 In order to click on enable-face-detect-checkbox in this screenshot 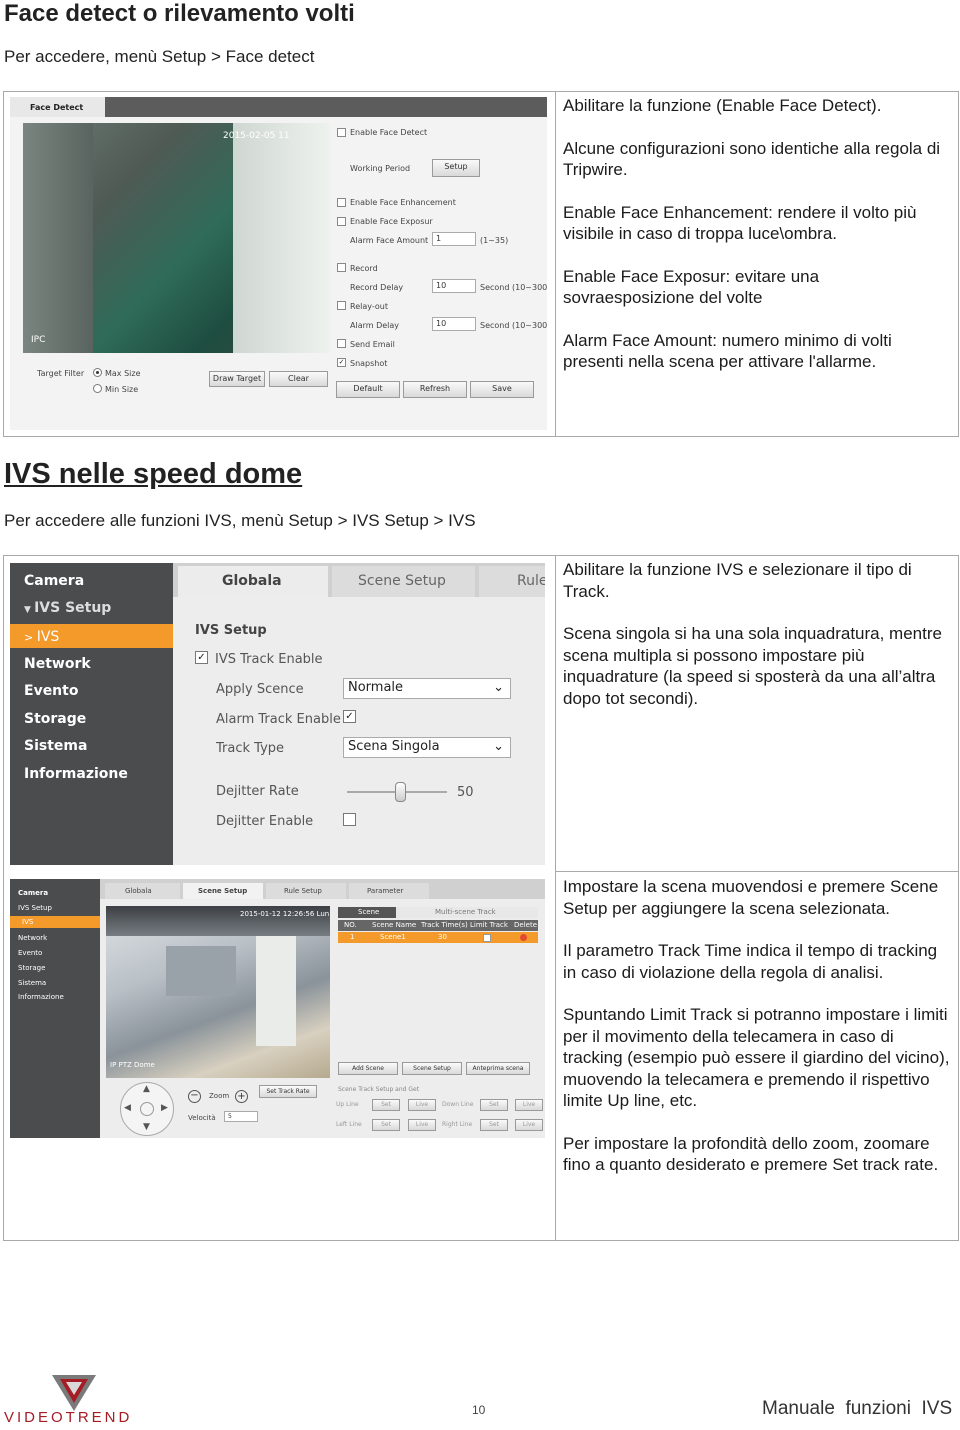, I will do `click(341, 132)`.